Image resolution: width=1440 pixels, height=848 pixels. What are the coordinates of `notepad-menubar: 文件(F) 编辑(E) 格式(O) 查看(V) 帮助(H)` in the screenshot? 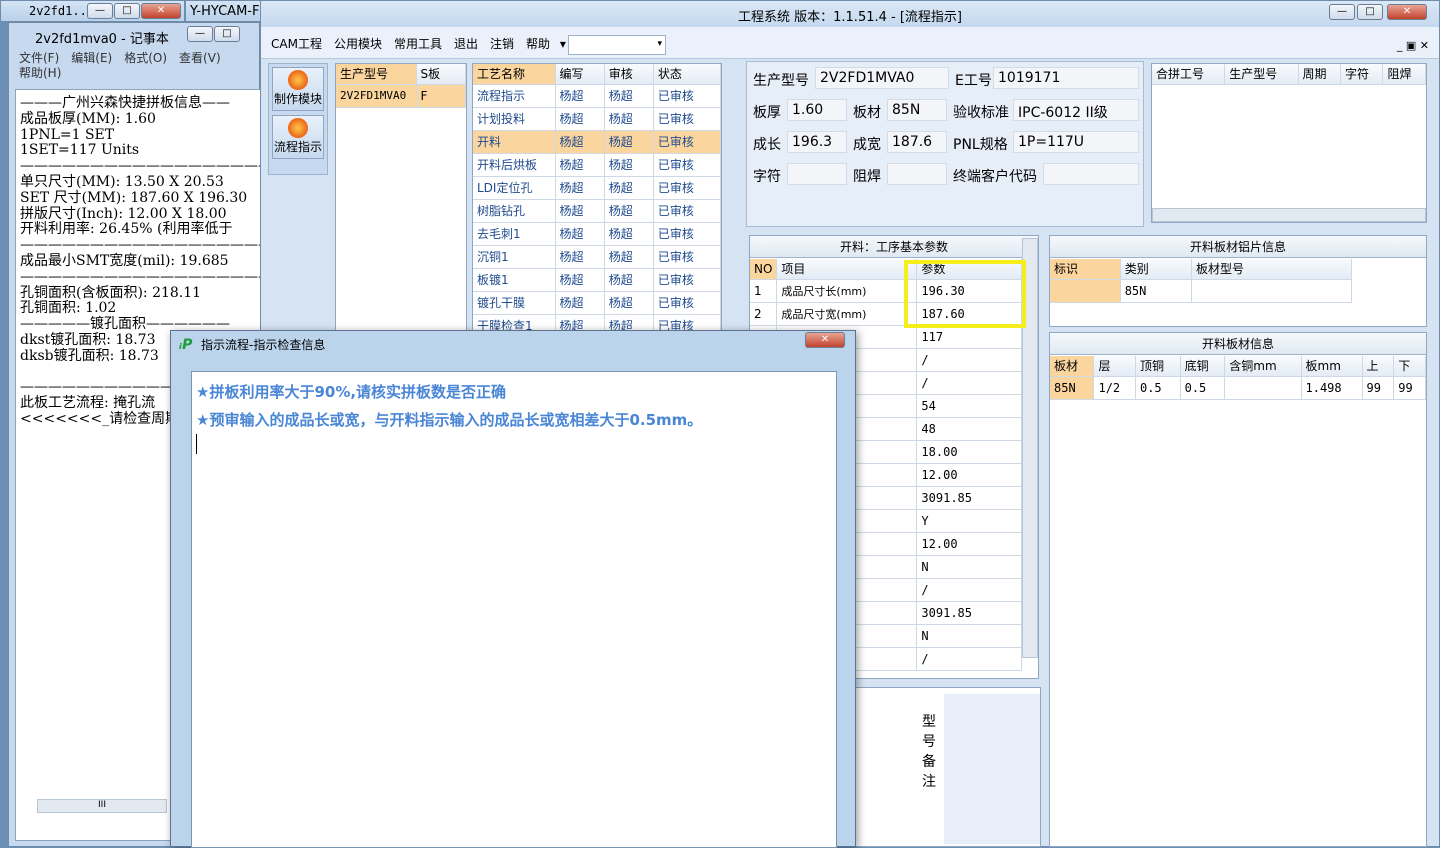 It's located at (134, 66).